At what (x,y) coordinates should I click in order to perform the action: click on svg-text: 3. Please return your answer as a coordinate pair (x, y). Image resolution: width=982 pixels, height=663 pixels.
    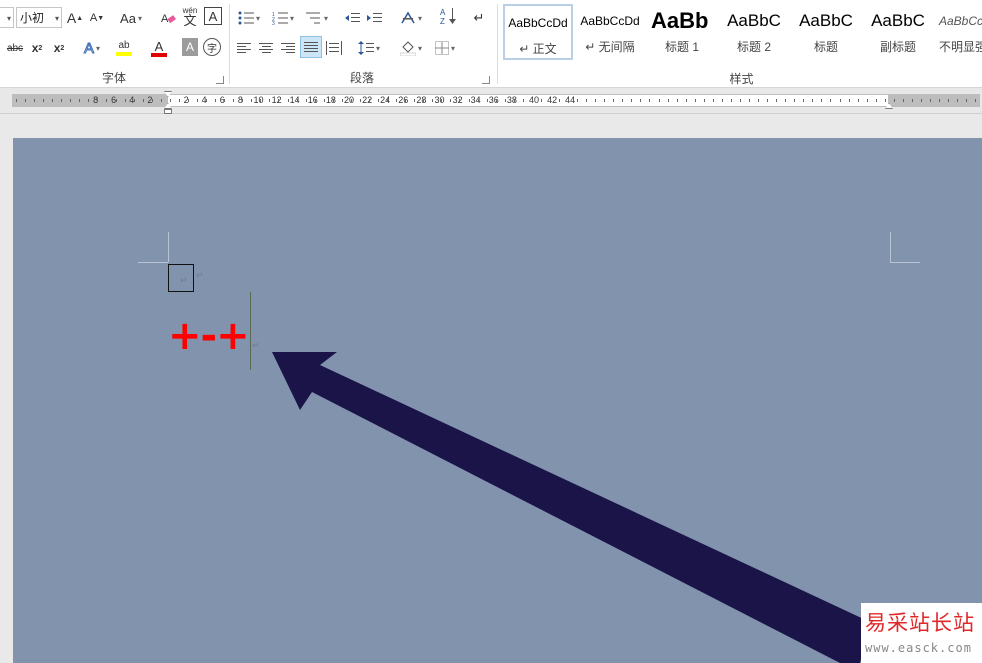
    Looking at the image, I should click on (273, 23).